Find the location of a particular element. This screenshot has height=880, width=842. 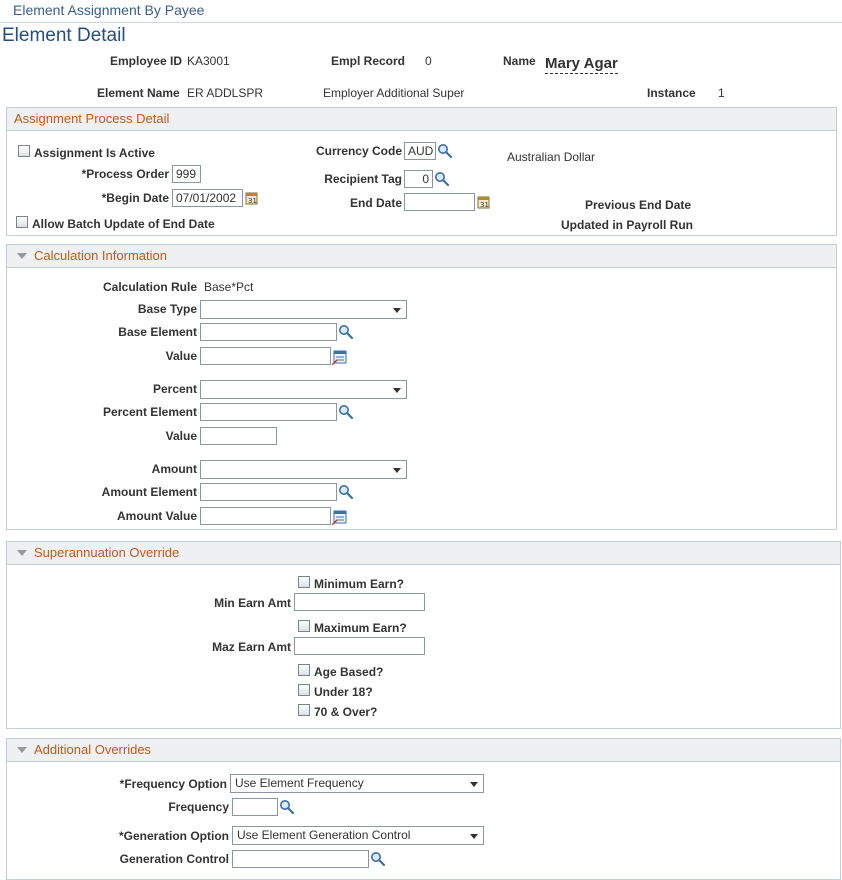

amount-element-lookup-icon is located at coordinates (346, 492).